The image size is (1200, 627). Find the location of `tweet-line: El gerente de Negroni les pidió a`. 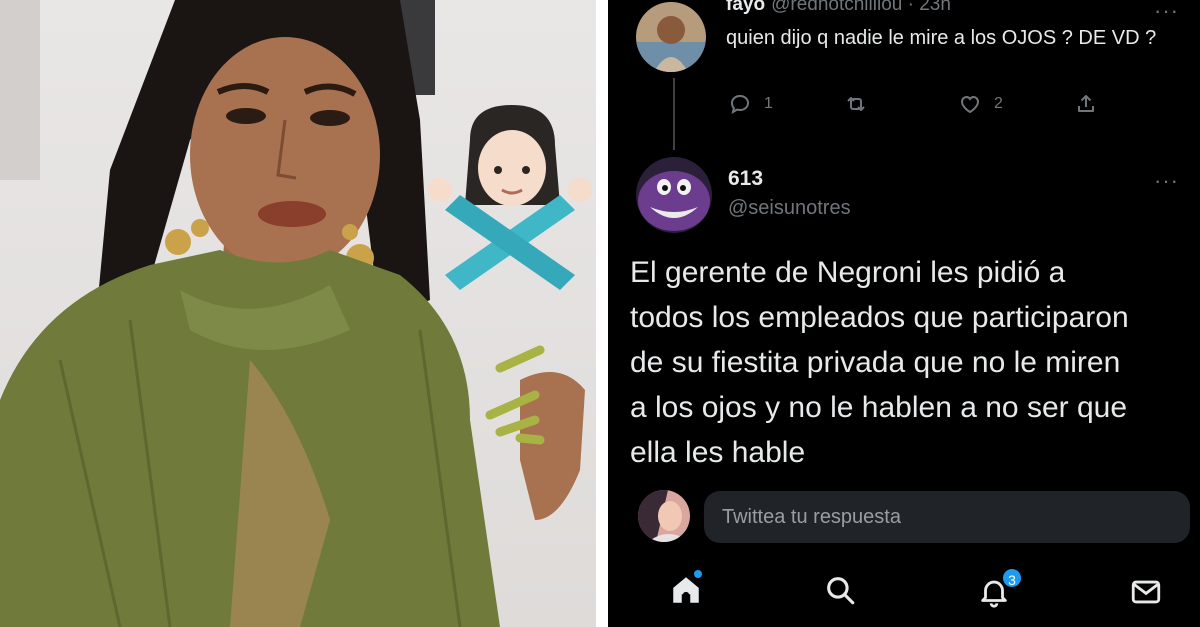

tweet-line: El gerente de Negroni les pidió a is located at coordinates (848, 272).